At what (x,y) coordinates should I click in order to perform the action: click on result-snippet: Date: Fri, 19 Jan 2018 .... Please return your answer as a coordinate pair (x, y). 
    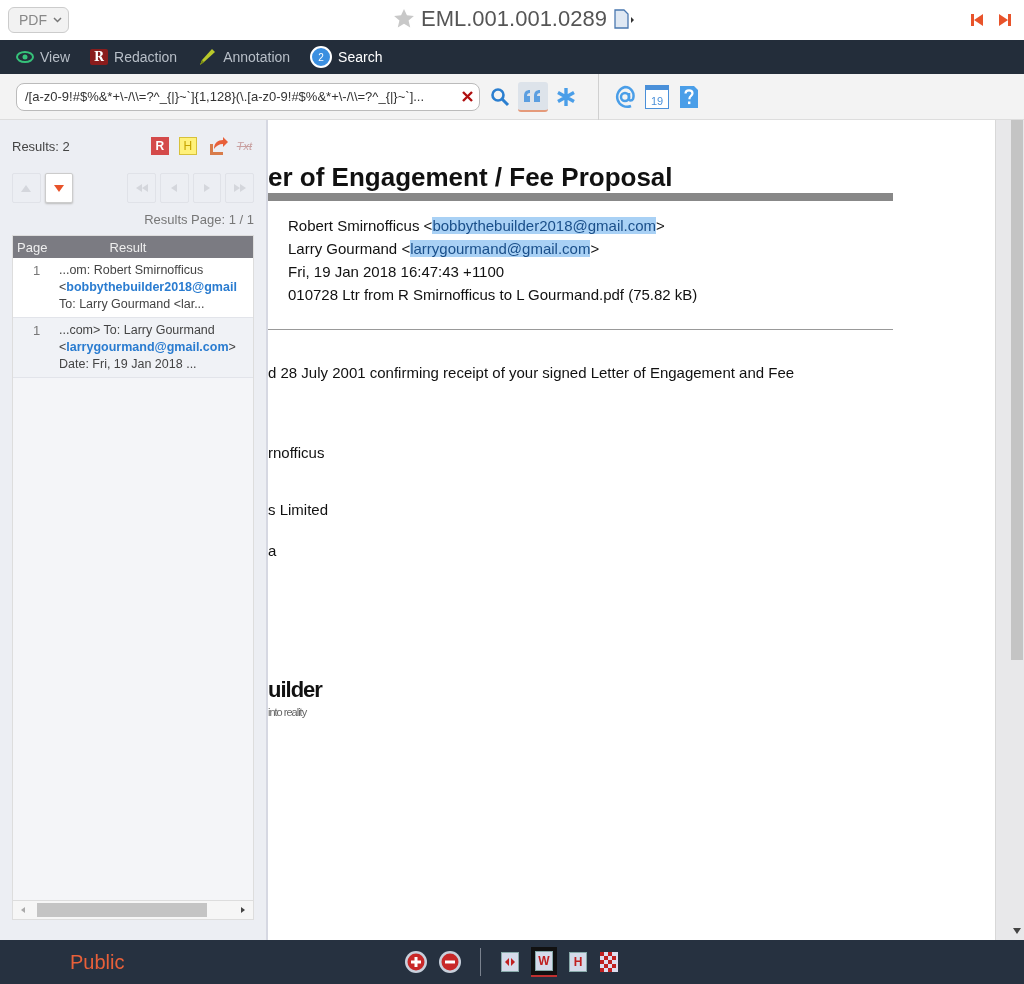
    Looking at the image, I should click on (147, 364).